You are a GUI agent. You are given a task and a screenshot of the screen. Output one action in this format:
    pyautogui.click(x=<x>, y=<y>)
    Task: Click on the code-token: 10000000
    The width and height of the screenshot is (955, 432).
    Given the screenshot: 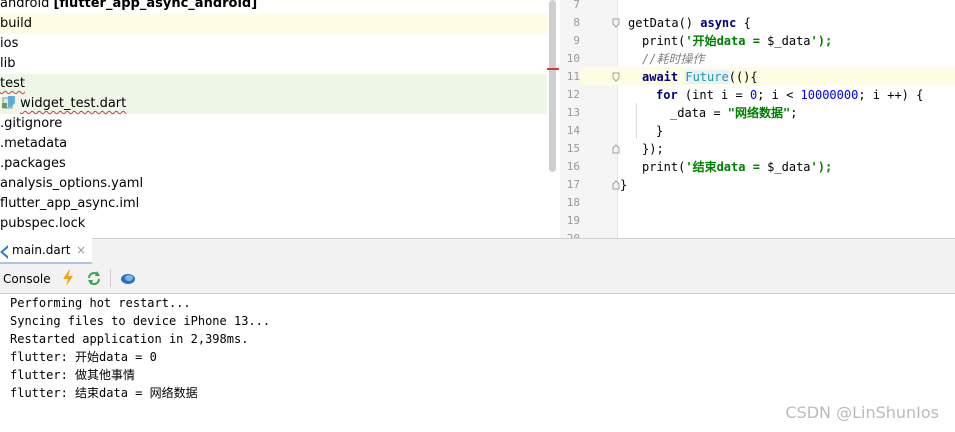 What is the action you would take?
    pyautogui.click(x=829, y=95)
    